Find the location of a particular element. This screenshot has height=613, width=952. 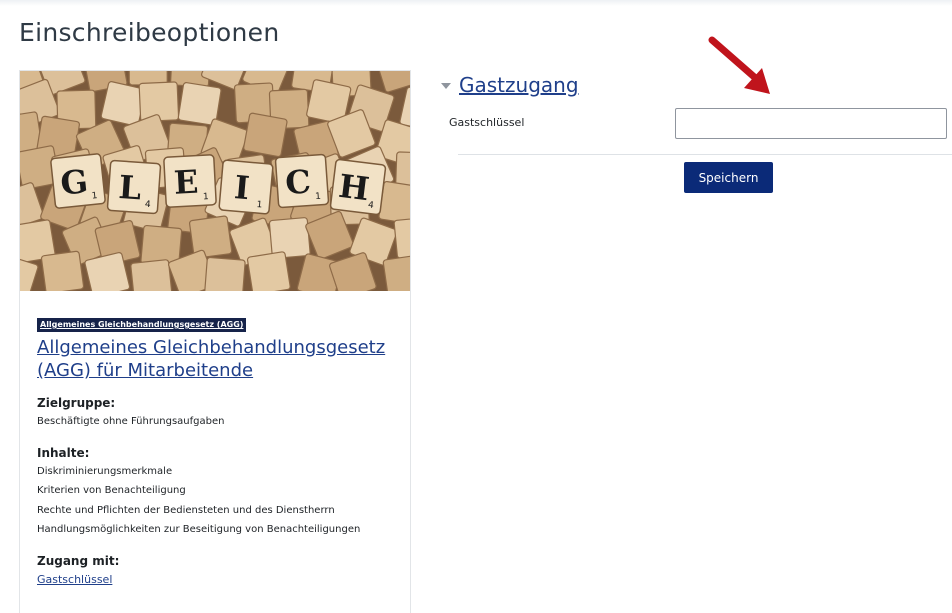

header-shadow is located at coordinates (476, 3).